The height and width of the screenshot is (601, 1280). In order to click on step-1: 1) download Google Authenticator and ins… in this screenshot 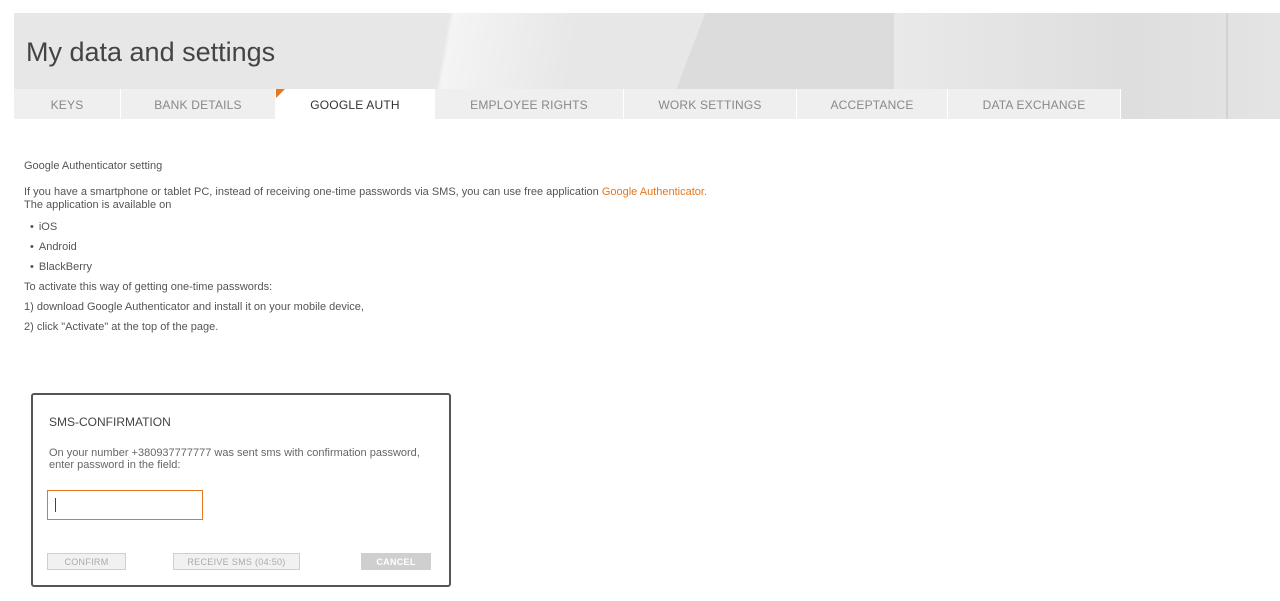, I will do `click(194, 307)`.